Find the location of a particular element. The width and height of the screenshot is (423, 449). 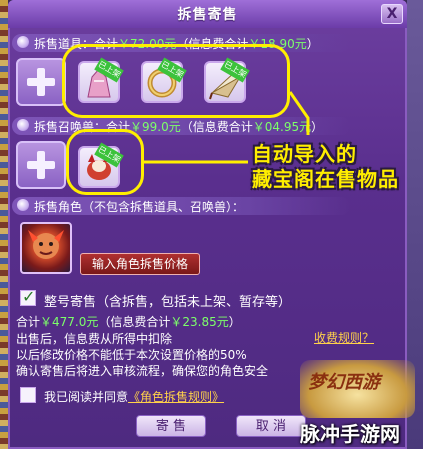

character-section-label: 拆售角色（不包含拆售道具、召唤兽）： is located at coordinates (139, 207).